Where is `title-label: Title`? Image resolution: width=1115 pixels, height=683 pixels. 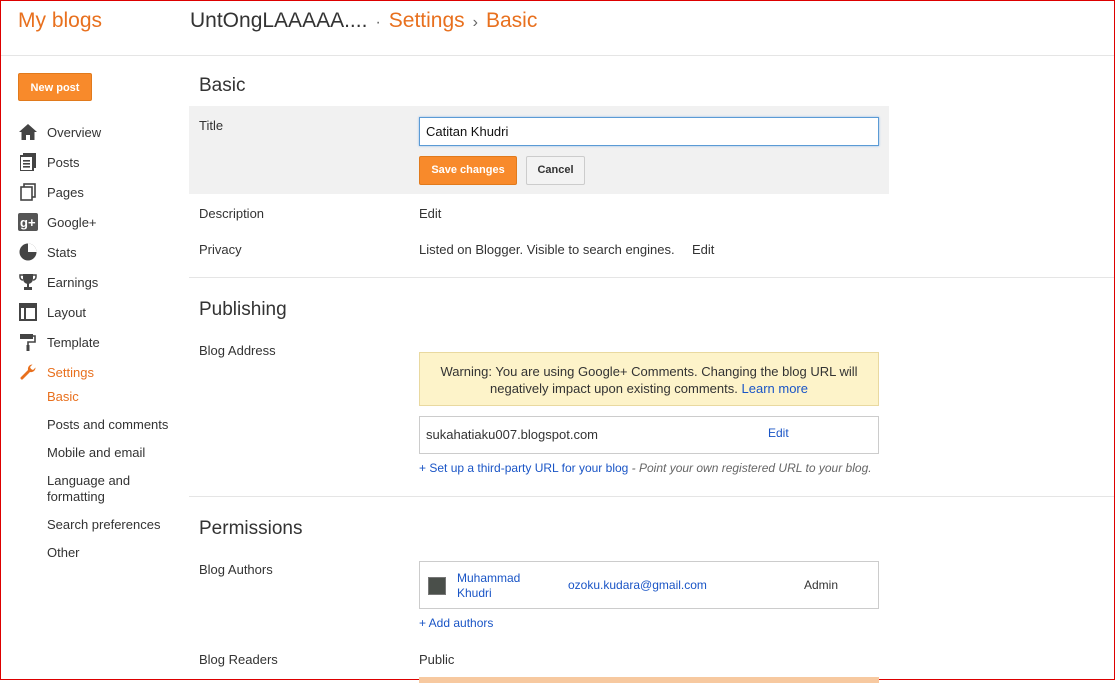 title-label: Title is located at coordinates (211, 125).